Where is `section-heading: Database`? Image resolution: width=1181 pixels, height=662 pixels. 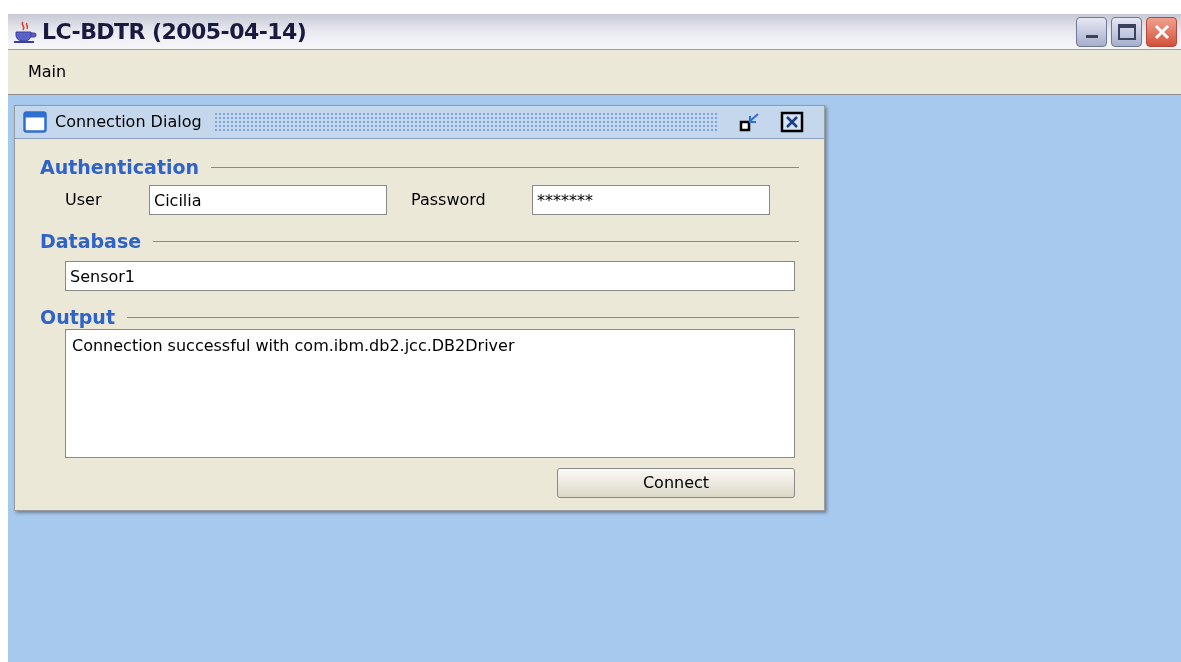
section-heading: Database is located at coordinates (91, 241).